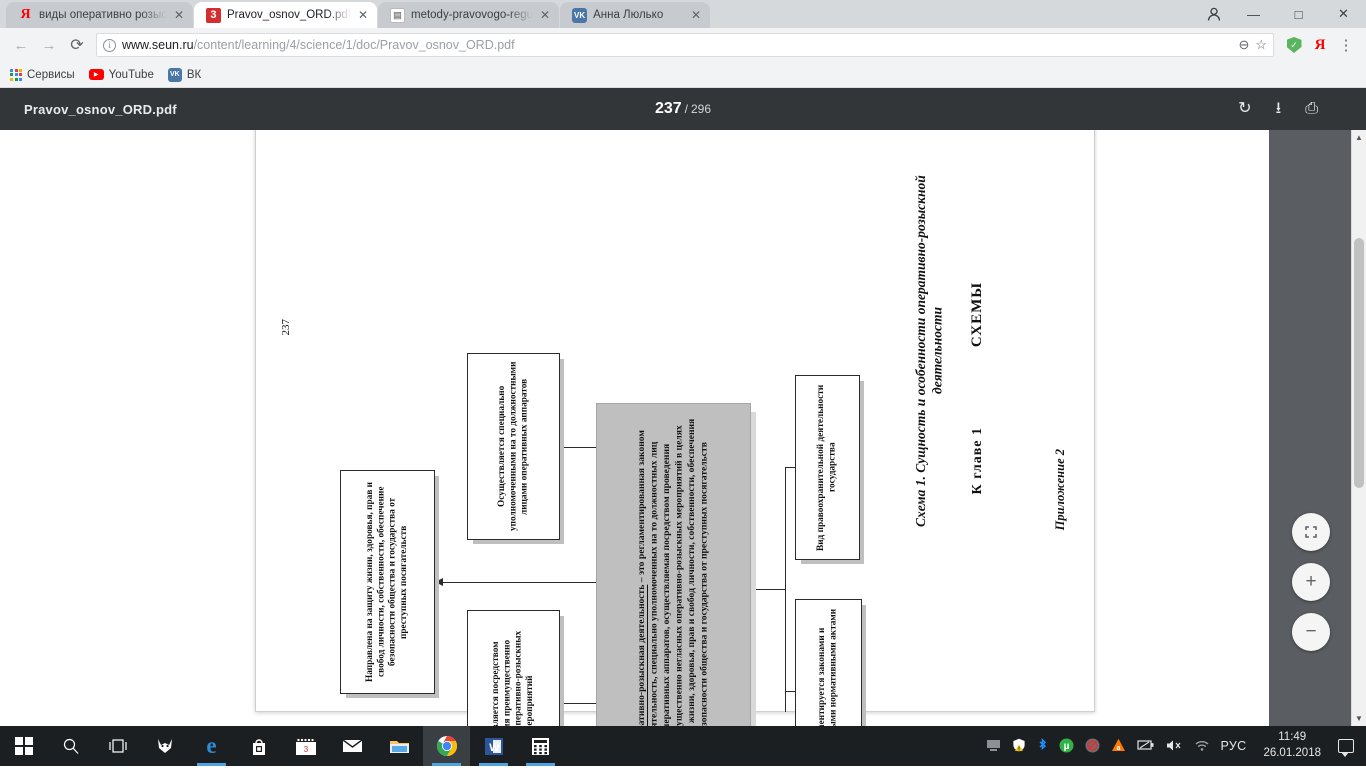 This screenshot has width=1366, height=768. What do you see at coordinates (628, 15) in the screenshot?
I see `browser-tab-title: Анна Люлько` at bounding box center [628, 15].